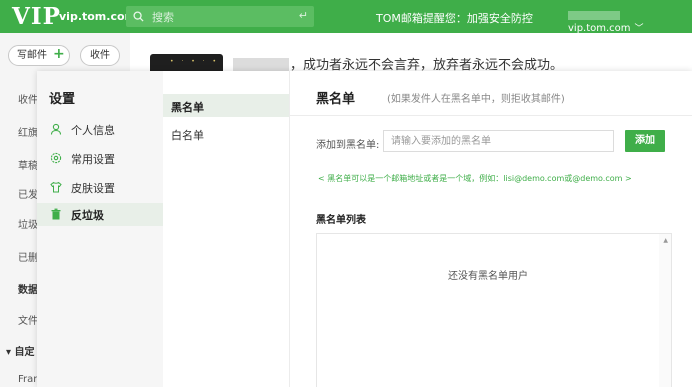  Describe the element at coordinates (220, 16) in the screenshot. I see `search-box: 搜索 ↵` at that location.